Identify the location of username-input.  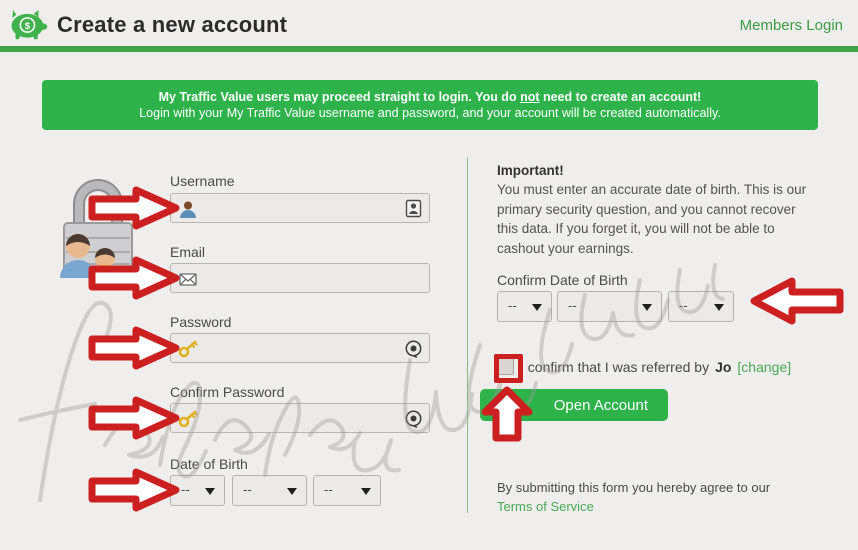
(300, 208).